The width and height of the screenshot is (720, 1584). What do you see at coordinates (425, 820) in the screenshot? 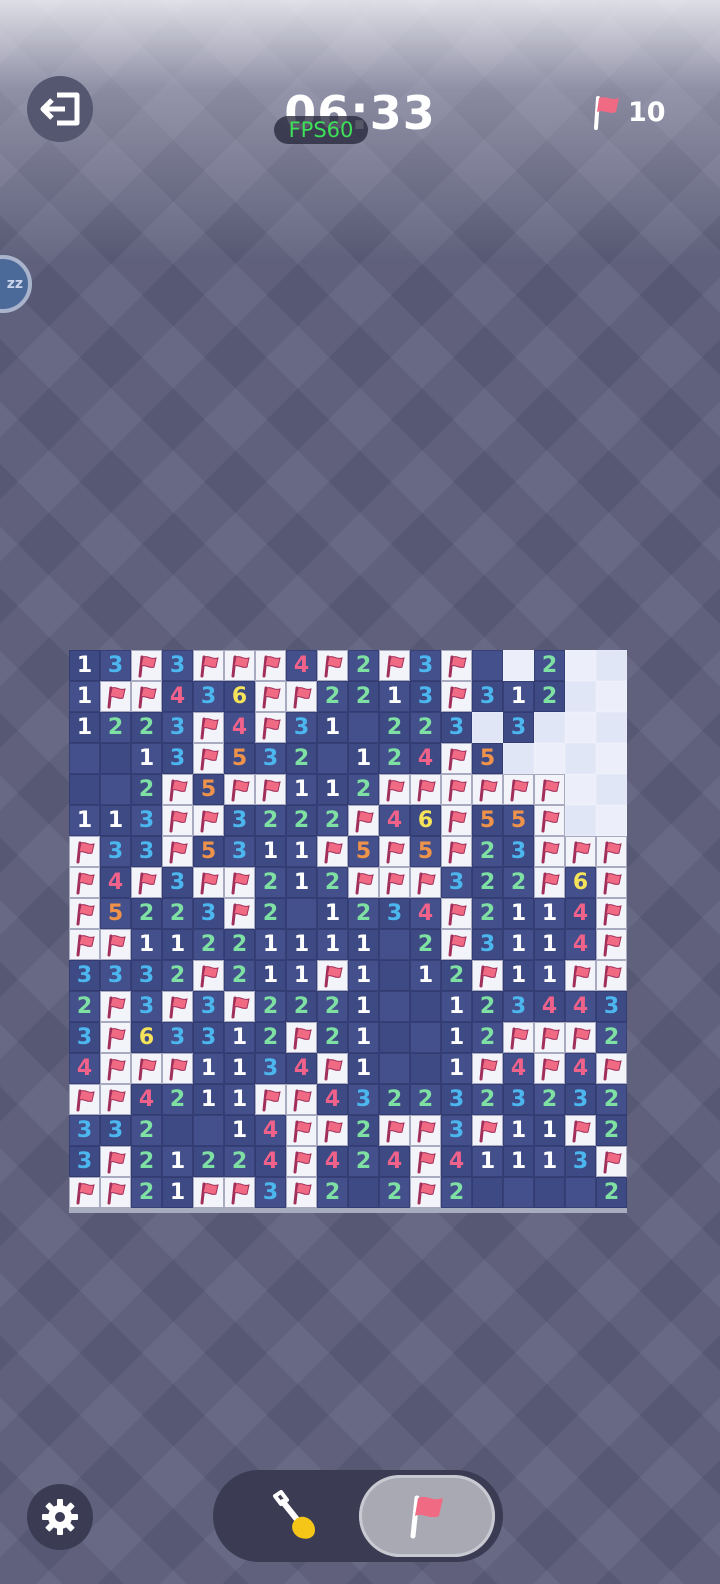
I see `number-cell: 6` at bounding box center [425, 820].